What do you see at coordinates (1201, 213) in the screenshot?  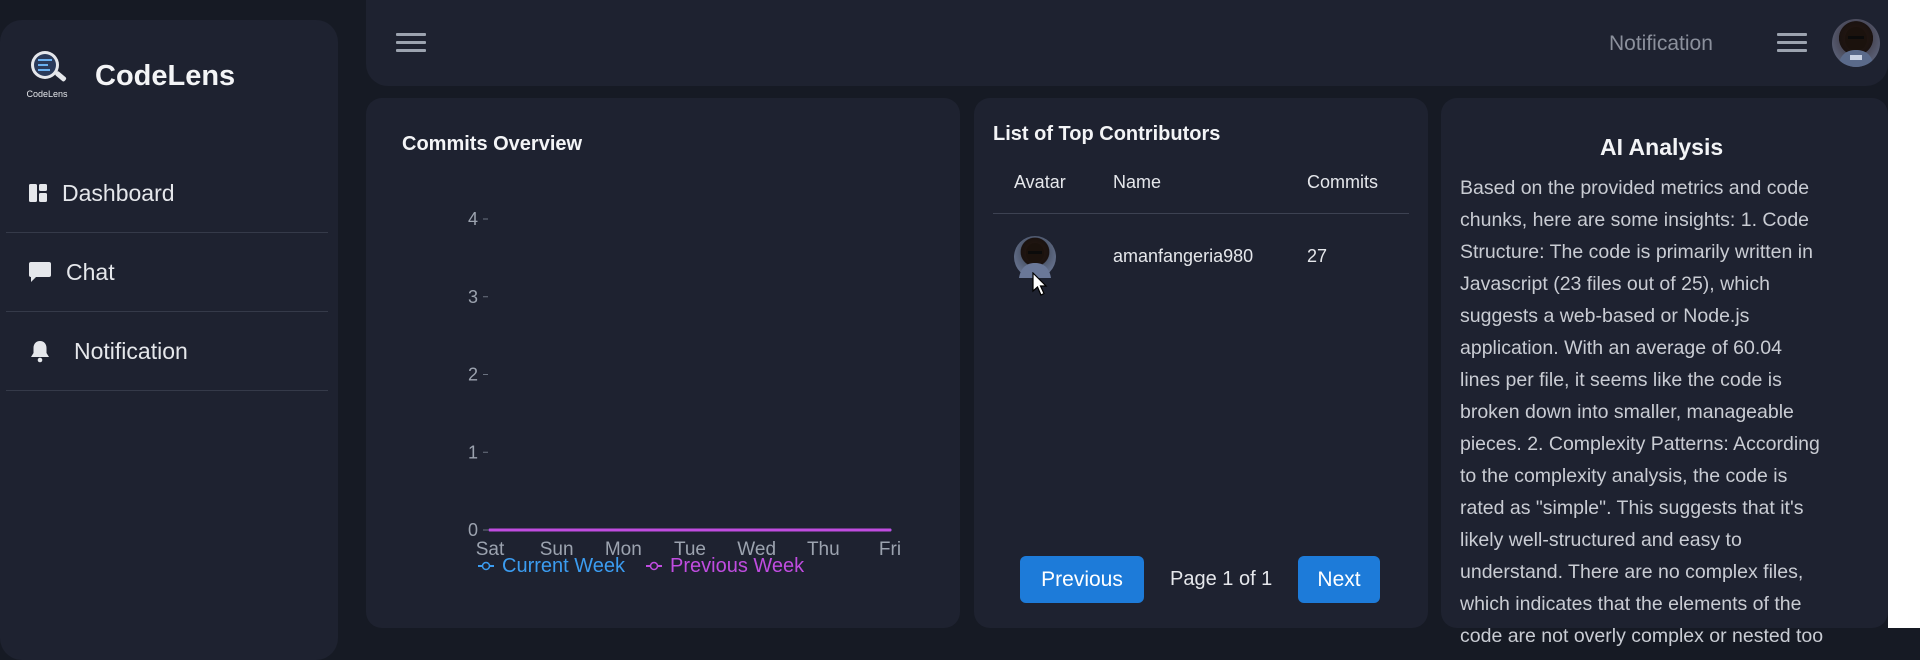 I see `table-divider` at bounding box center [1201, 213].